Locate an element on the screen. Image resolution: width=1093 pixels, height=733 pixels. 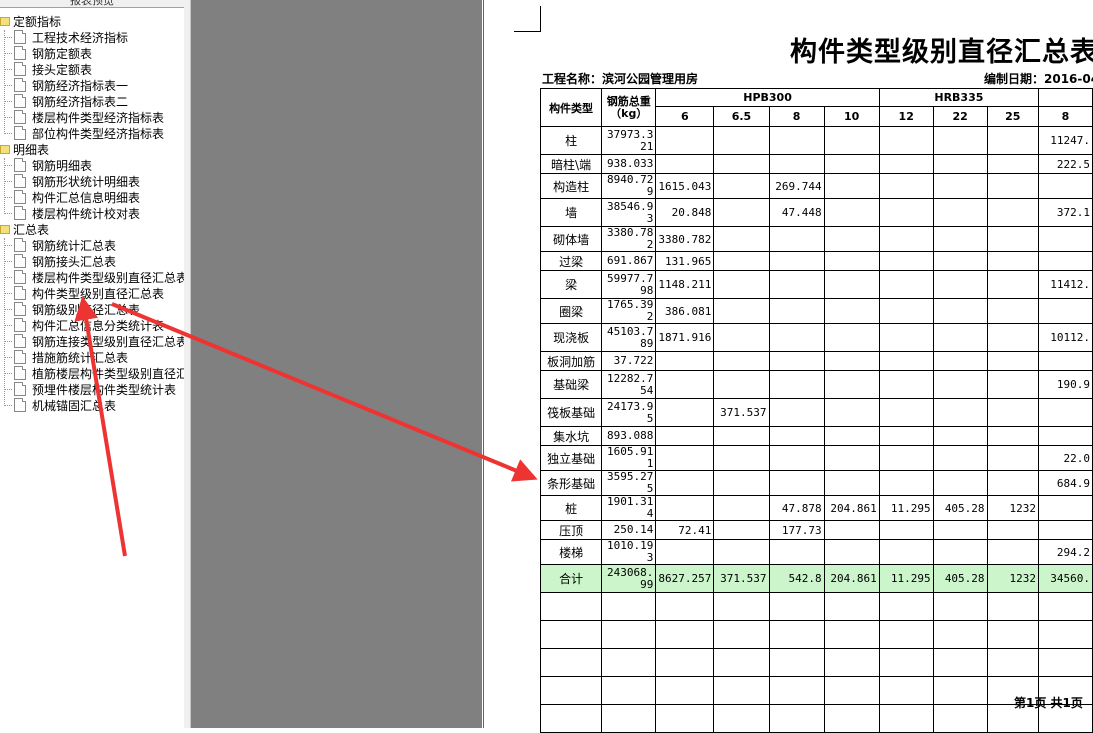
cell-value: 3380.782 is located at coordinates (629, 239).